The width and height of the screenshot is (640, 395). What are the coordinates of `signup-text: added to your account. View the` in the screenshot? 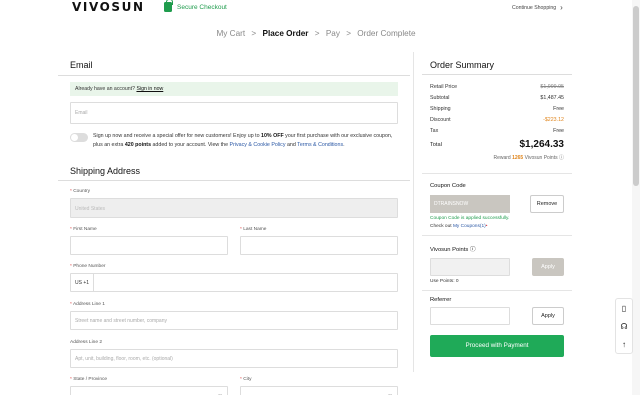 It's located at (190, 144).